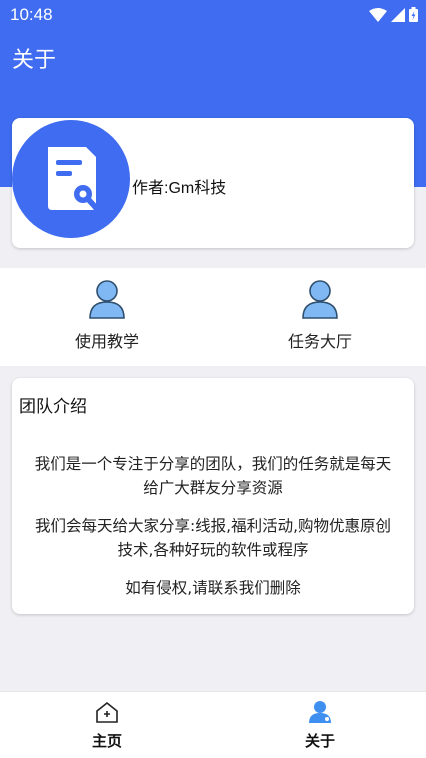  I want to click on nav-home: 主页, so click(107, 725).